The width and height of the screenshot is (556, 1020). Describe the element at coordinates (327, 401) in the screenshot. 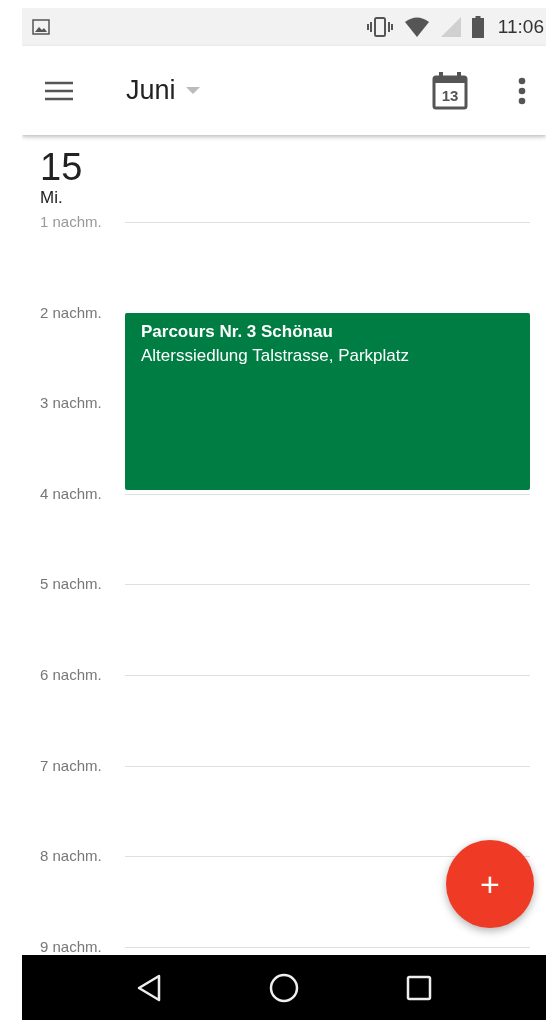

I see `event-card: Parcours Nr. 3 Schönau Alterssiedlung Talstrasse, Parkplatz` at that location.